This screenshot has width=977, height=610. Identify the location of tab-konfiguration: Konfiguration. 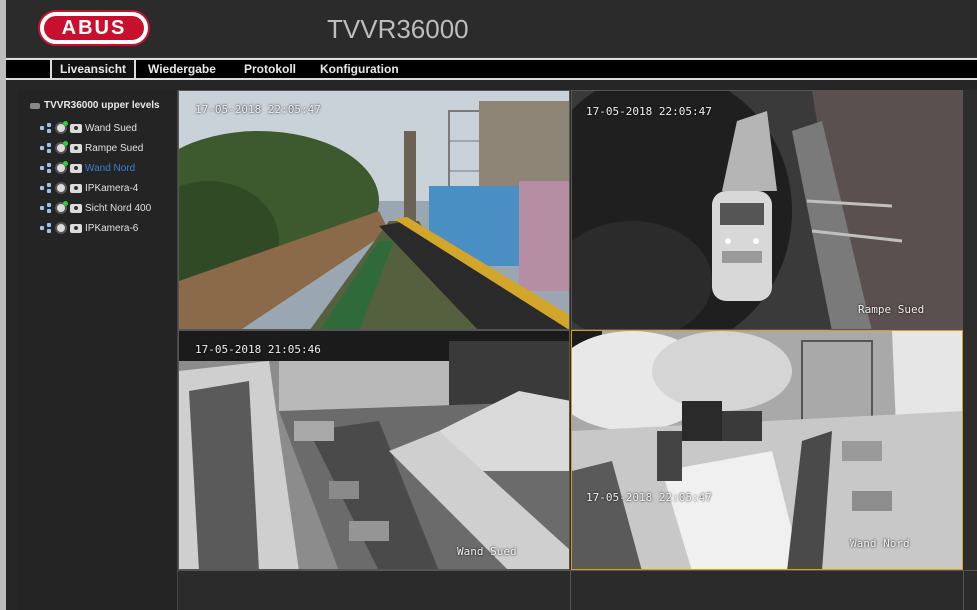
(359, 69).